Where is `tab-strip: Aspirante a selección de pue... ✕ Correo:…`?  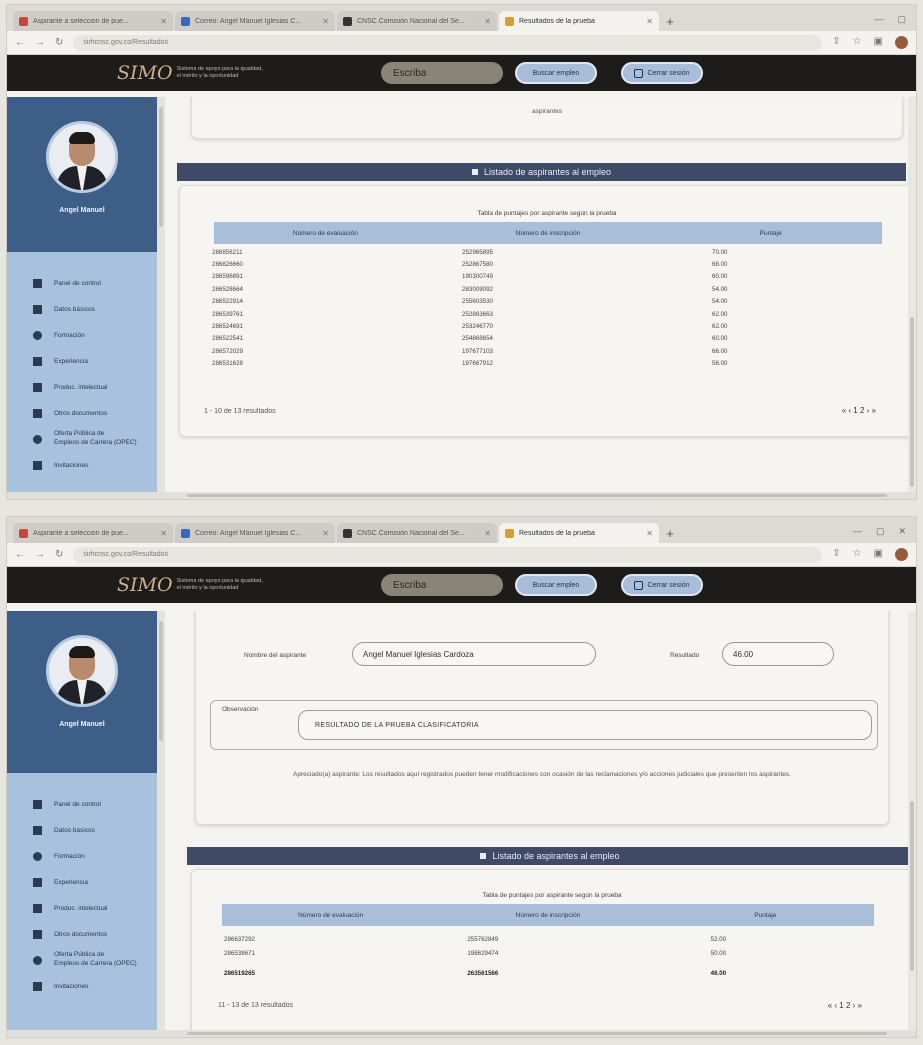
tab-strip: Aspirante a selección de pue... ✕ Correo:… is located at coordinates (461, 530).